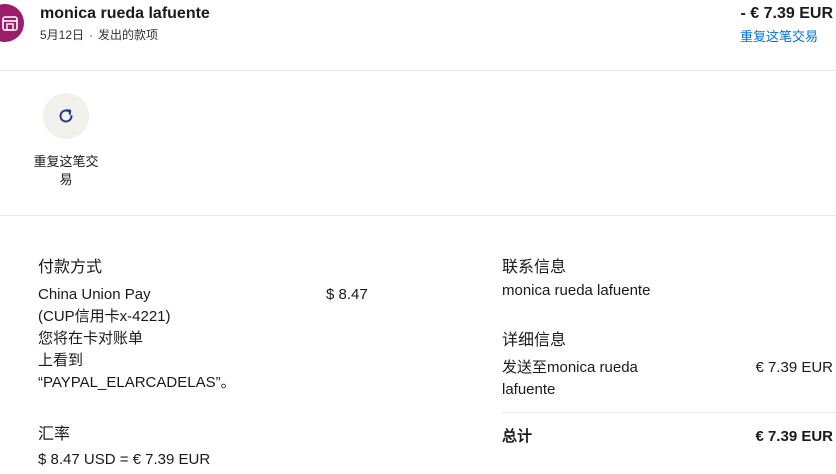  Describe the element at coordinates (104, 316) in the screenshot. I see `payment-method-line: (CUP信用卡x-4221)` at that location.